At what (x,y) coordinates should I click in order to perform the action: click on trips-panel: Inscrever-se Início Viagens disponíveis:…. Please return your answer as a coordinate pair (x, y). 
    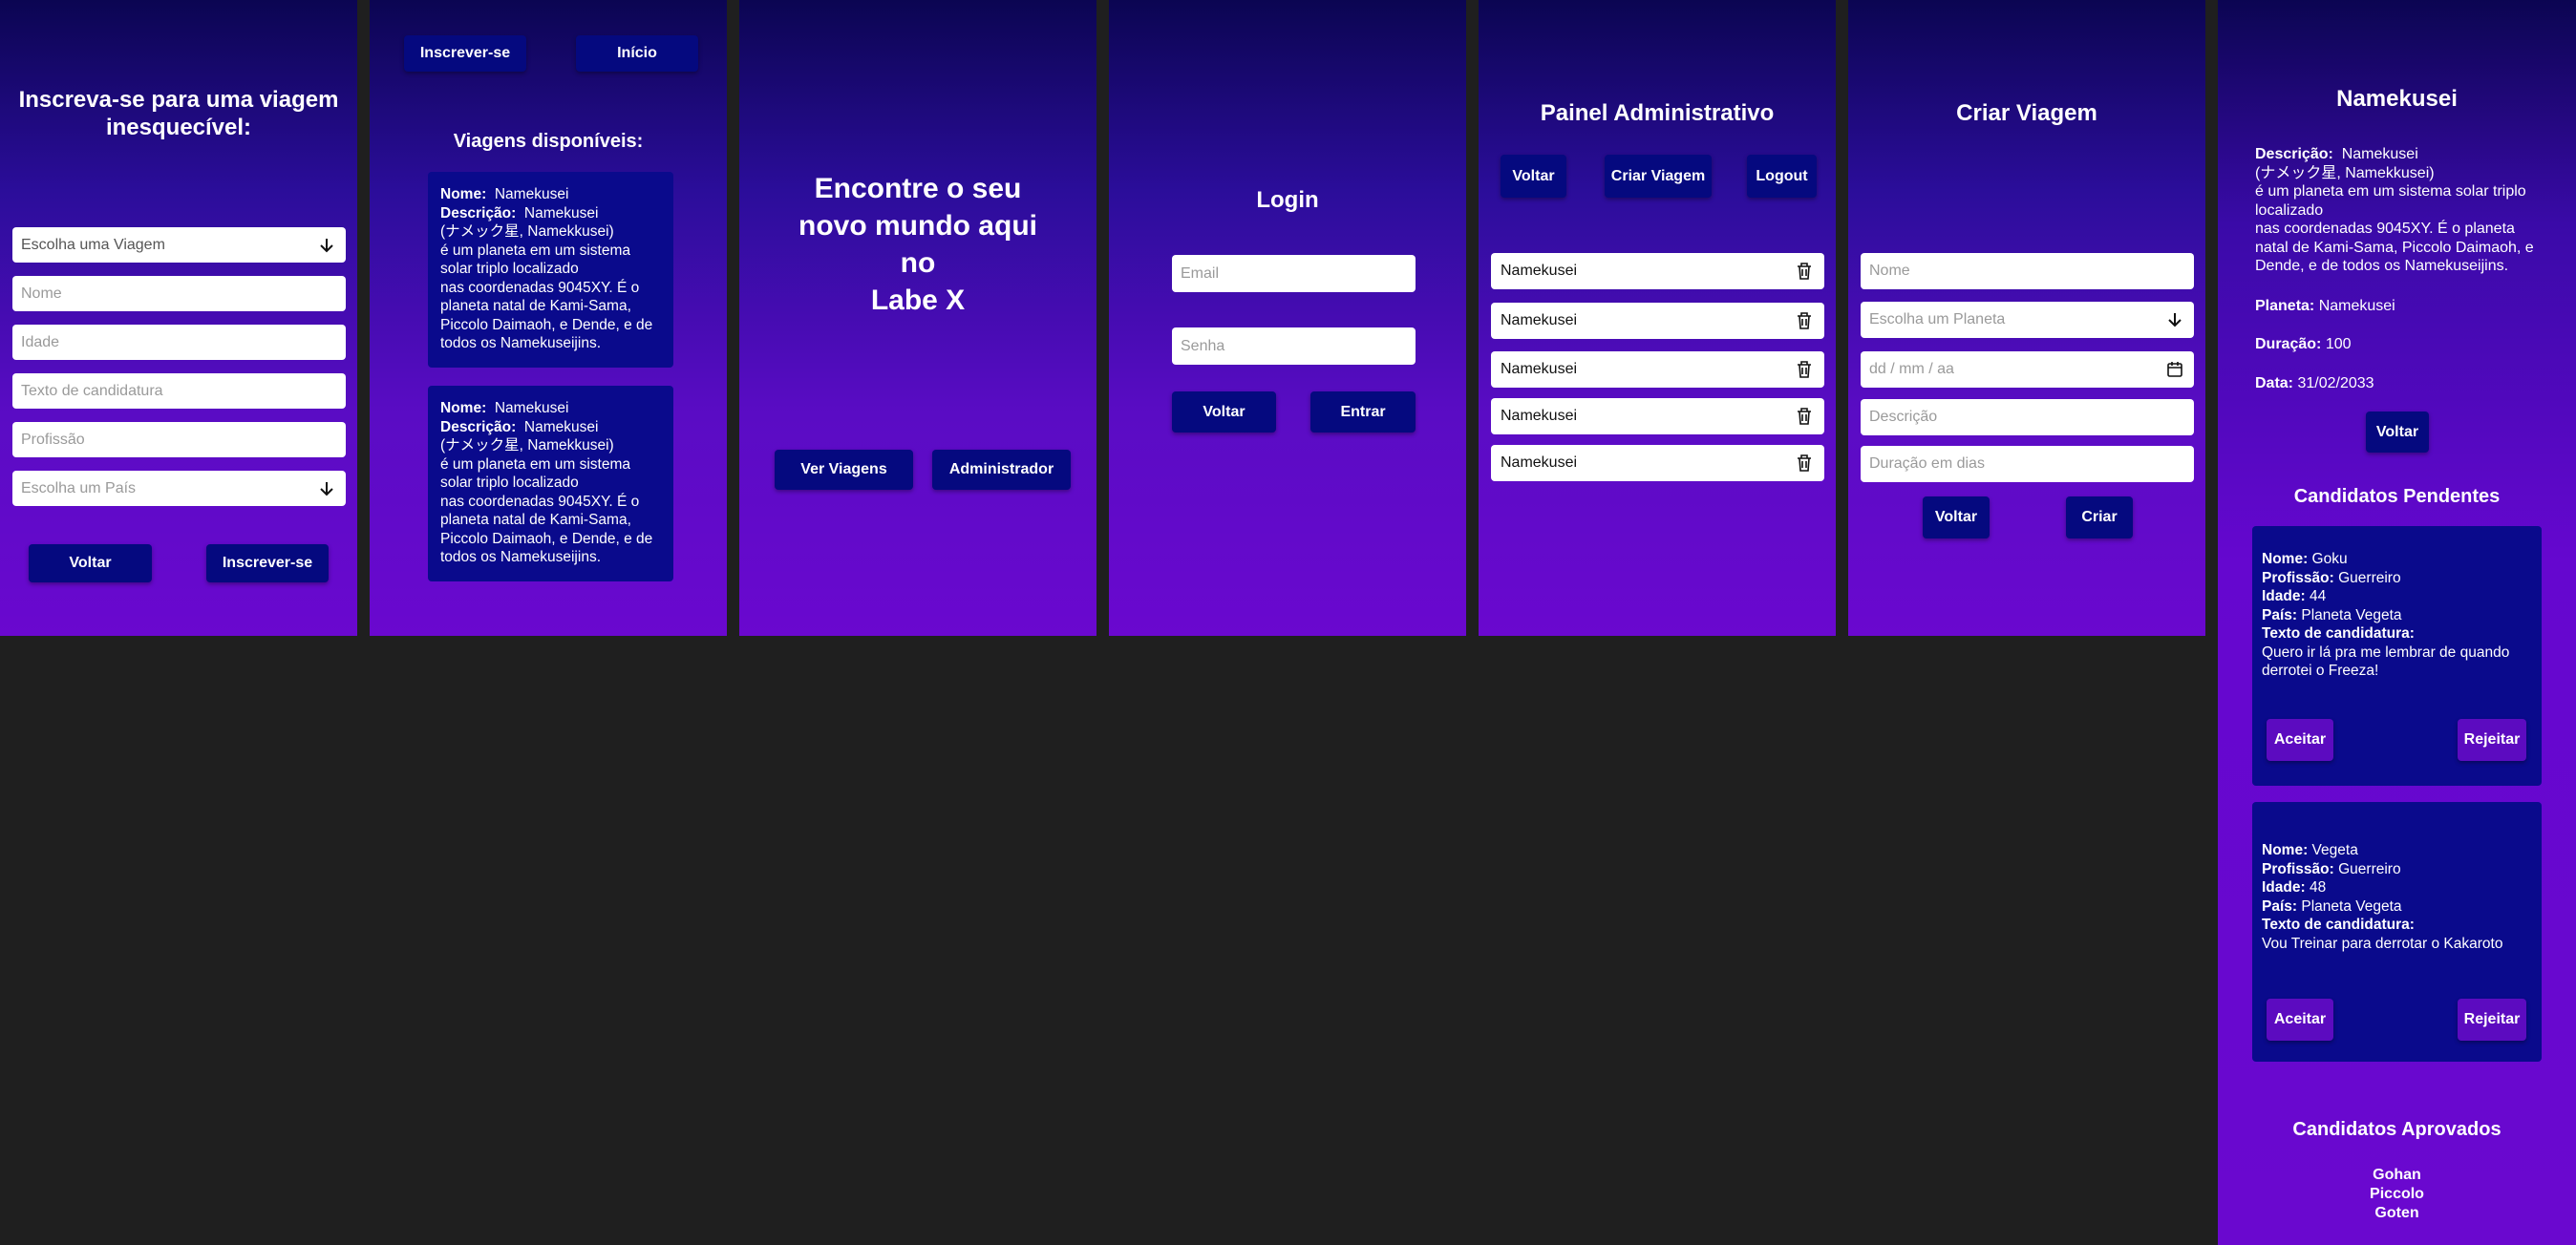
    Looking at the image, I should click on (548, 318).